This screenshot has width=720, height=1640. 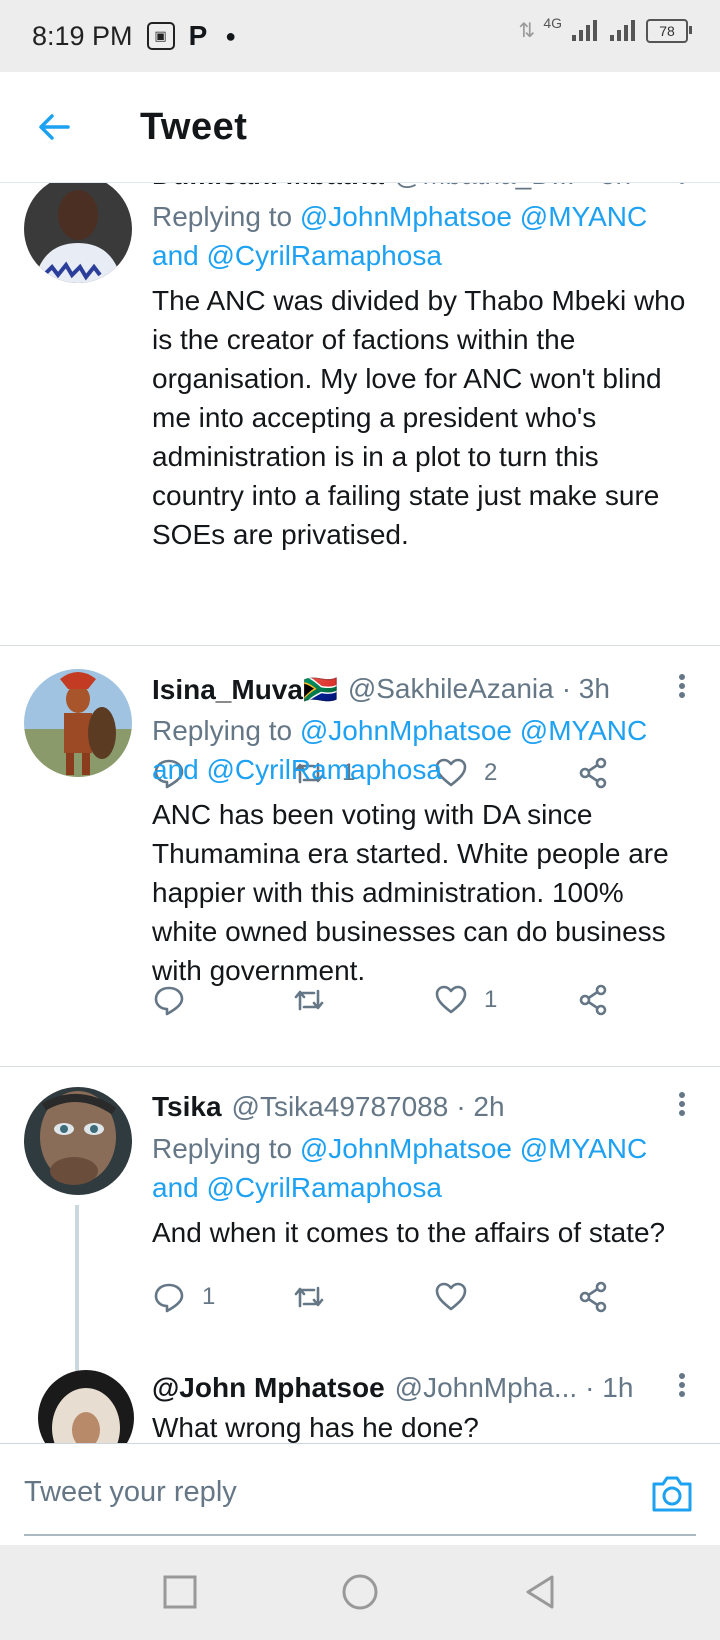 What do you see at coordinates (160, 36) in the screenshot?
I see `gallery-icon: ▣` at bounding box center [160, 36].